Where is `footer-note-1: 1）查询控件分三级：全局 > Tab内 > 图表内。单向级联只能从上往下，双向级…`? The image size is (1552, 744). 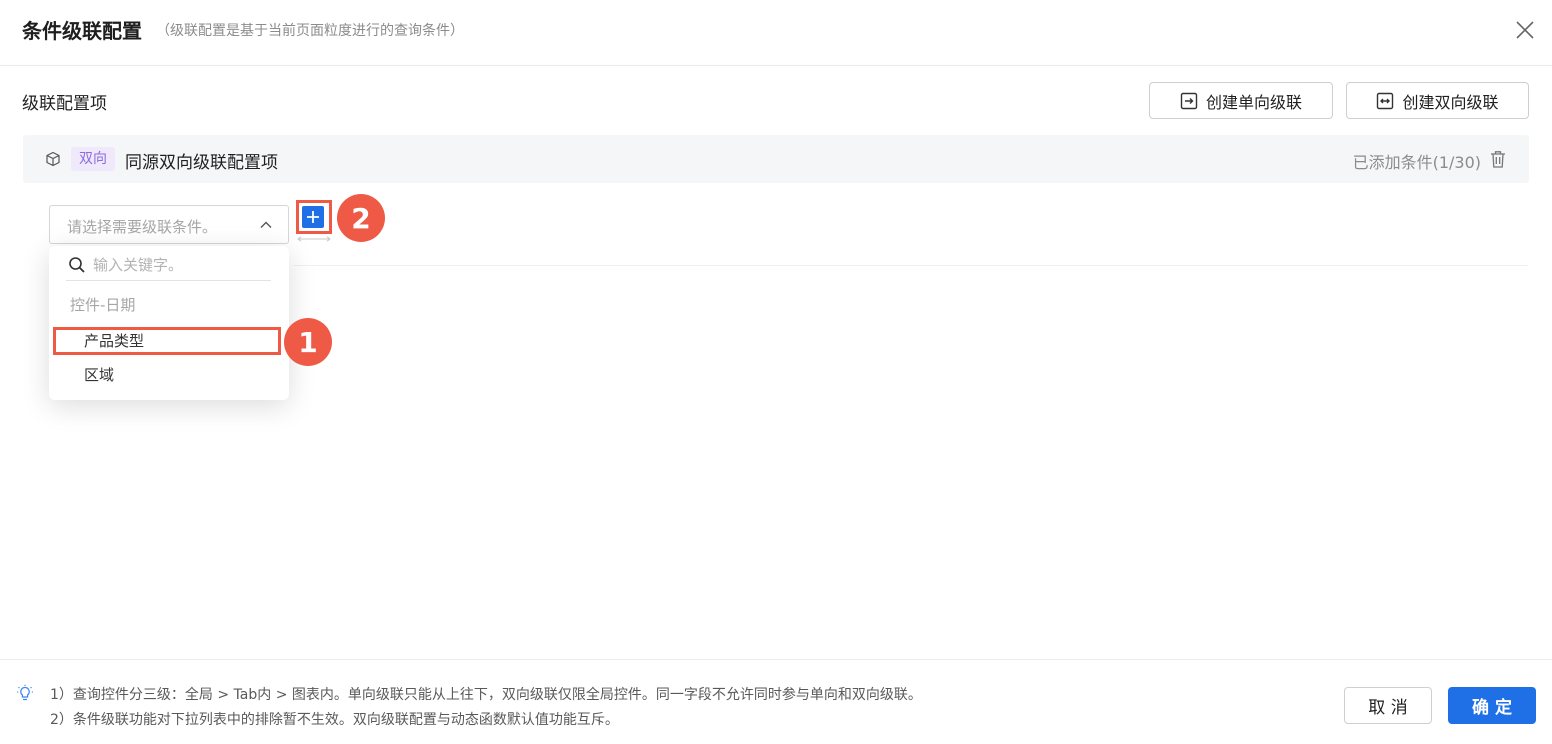
footer-note-1: 1）查询控件分三级：全局 > Tab内 > 图表内。单向级联只能从上往下，双向级… is located at coordinates (486, 695).